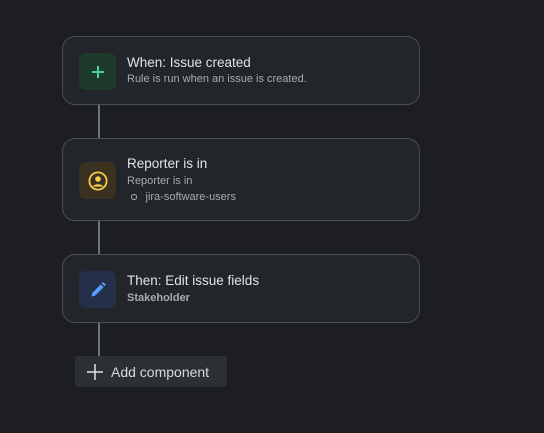 This screenshot has width=544, height=433. What do you see at coordinates (189, 62) in the screenshot?
I see `trigger-title: When: Issue created` at bounding box center [189, 62].